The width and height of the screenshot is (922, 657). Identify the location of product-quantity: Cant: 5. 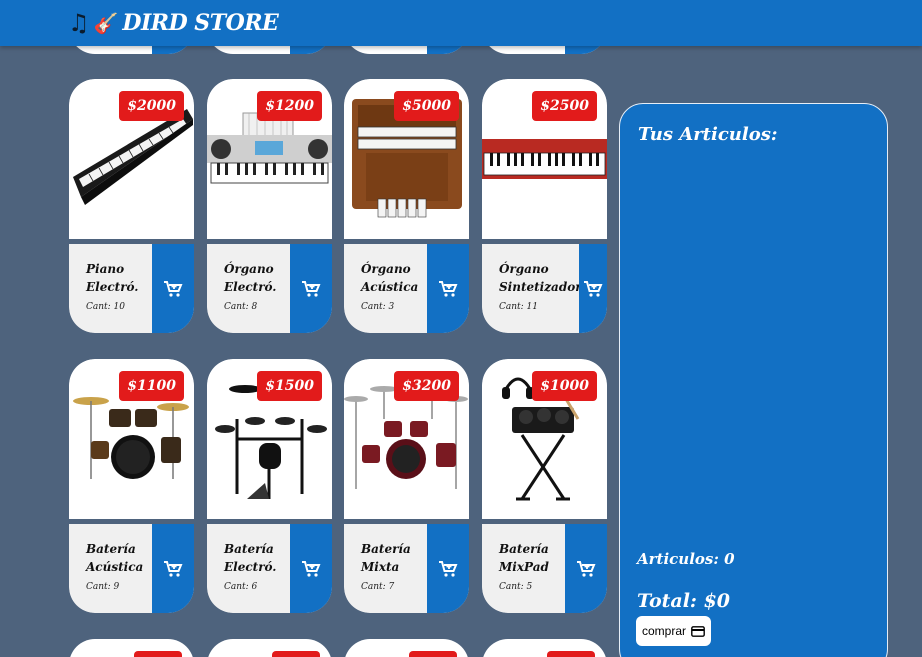
(516, 587).